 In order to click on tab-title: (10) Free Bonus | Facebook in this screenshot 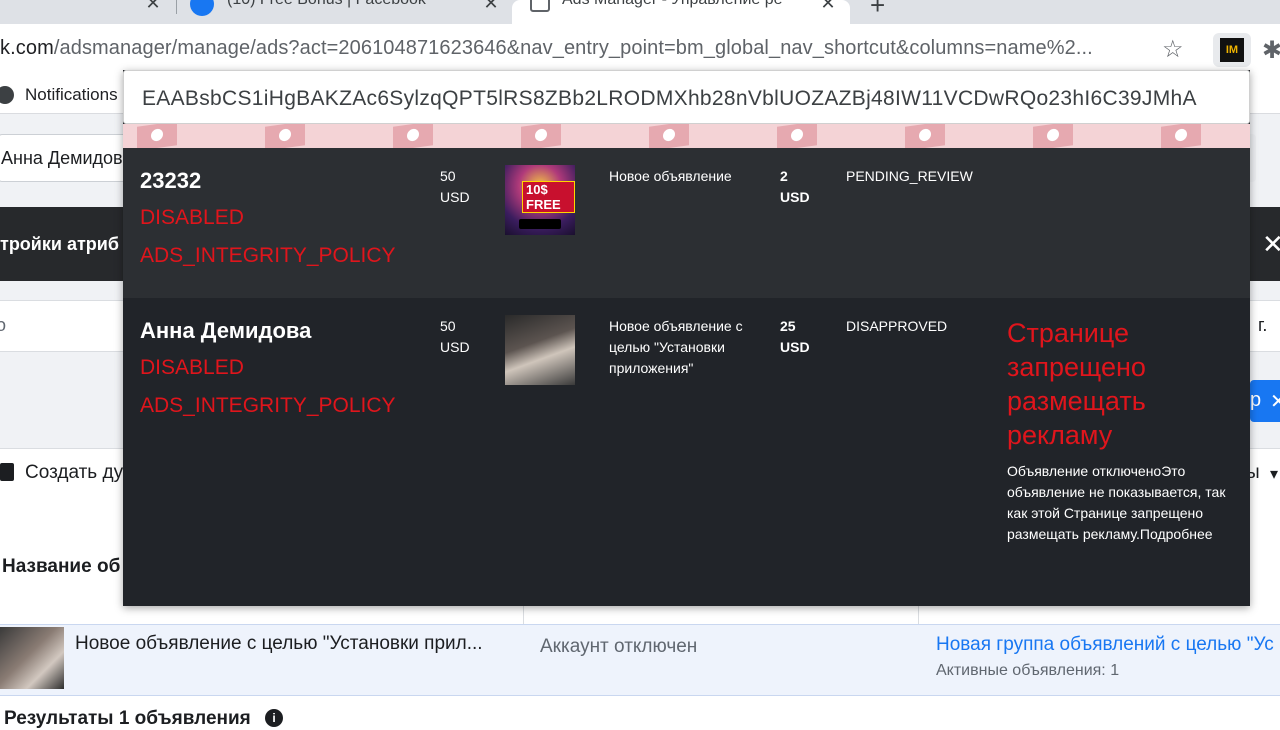, I will do `click(342, 4)`.